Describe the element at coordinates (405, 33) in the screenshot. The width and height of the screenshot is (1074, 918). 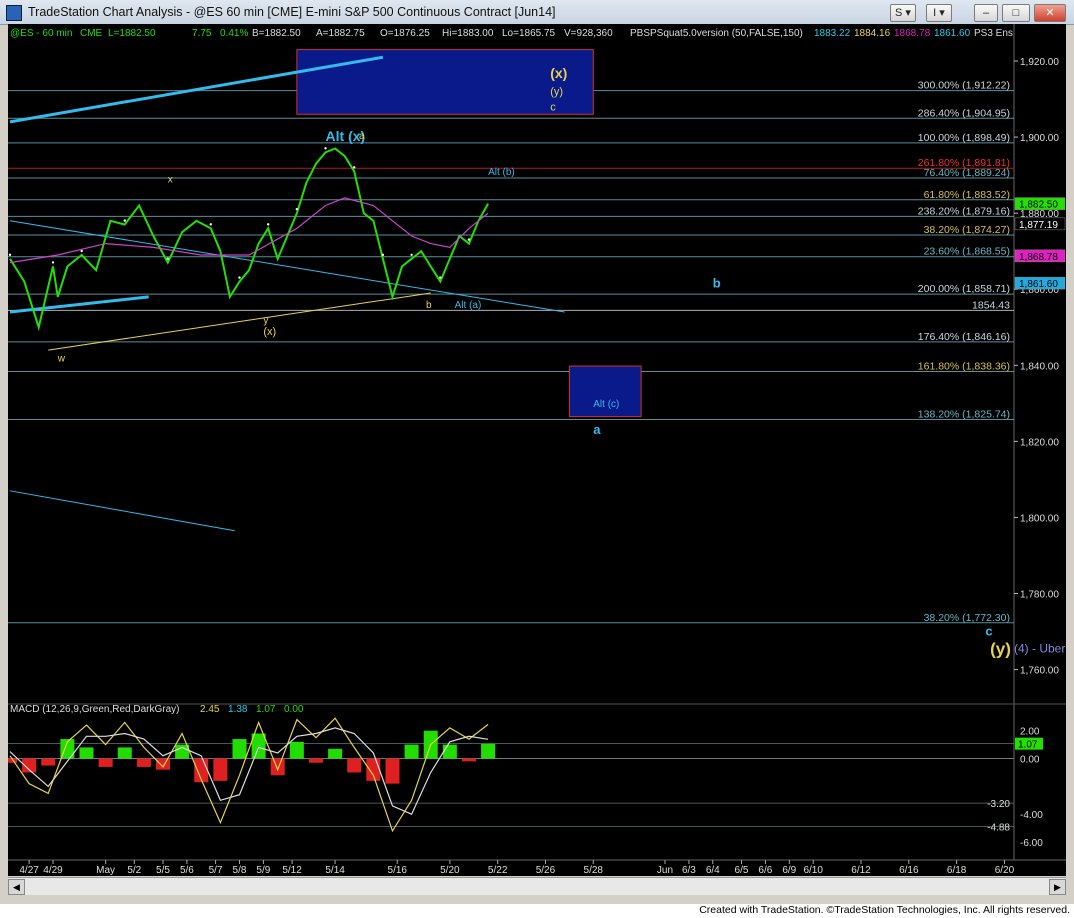
I see `header-readout: O=1876.25` at that location.